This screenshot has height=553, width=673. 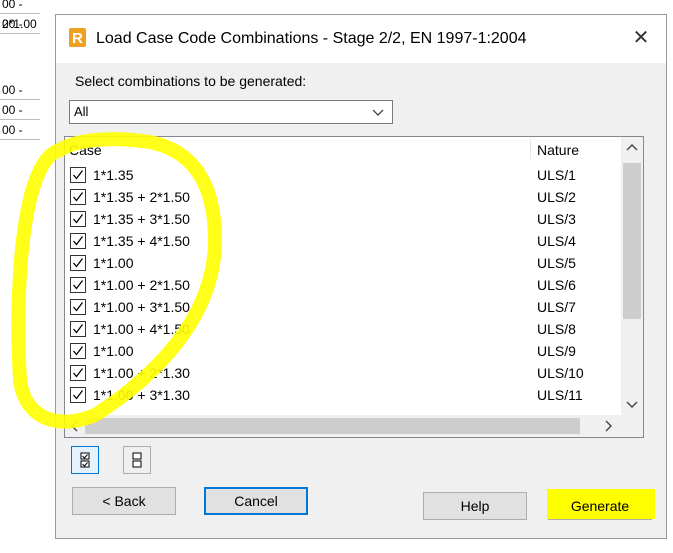 What do you see at coordinates (141, 285) in the screenshot?
I see `row-case-label: 1*1.00 + 2*1.50` at bounding box center [141, 285].